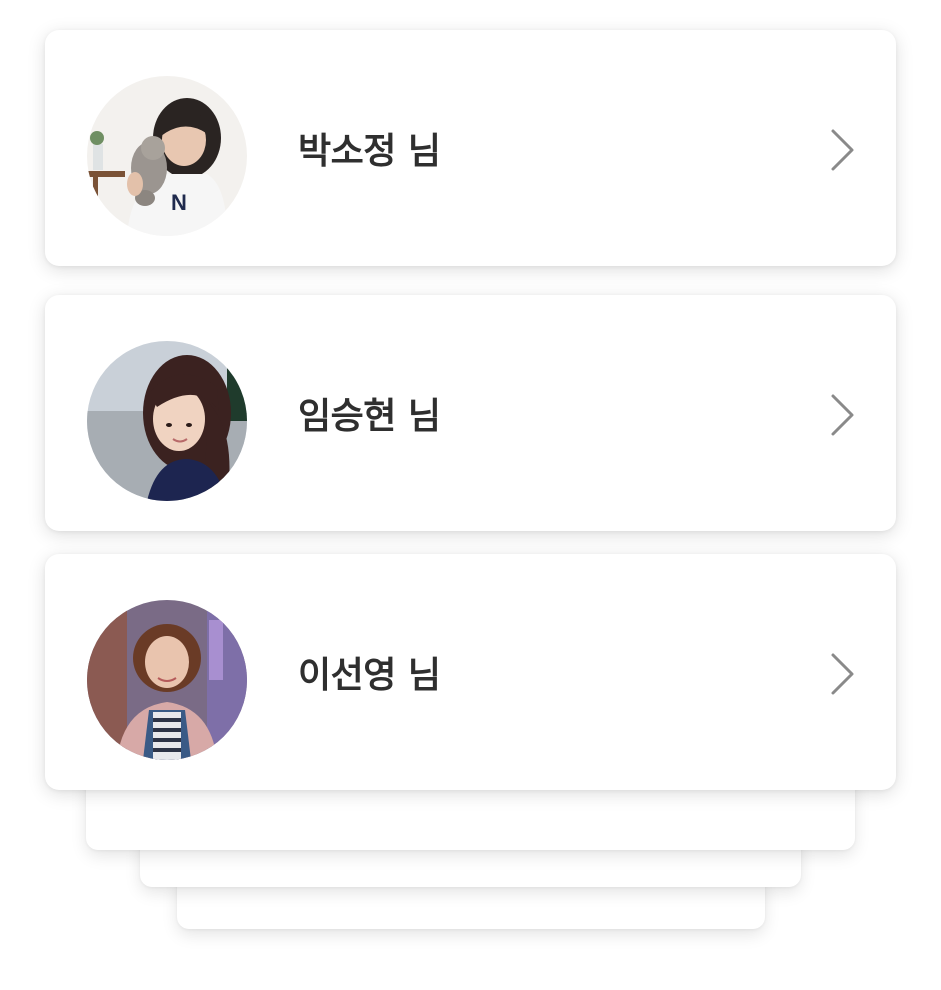  Describe the element at coordinates (369, 416) in the screenshot. I see `user-name: 임승현 님` at that location.